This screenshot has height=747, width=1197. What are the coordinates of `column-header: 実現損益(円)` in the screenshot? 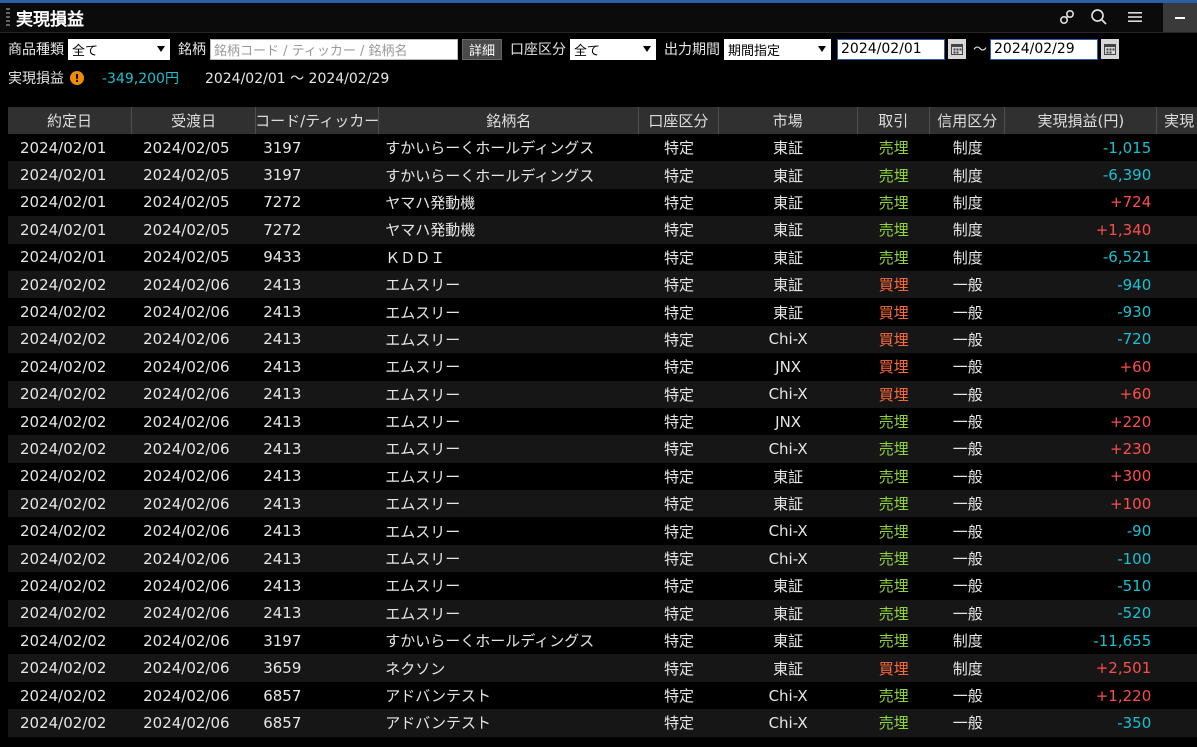 It's located at (1081, 120).